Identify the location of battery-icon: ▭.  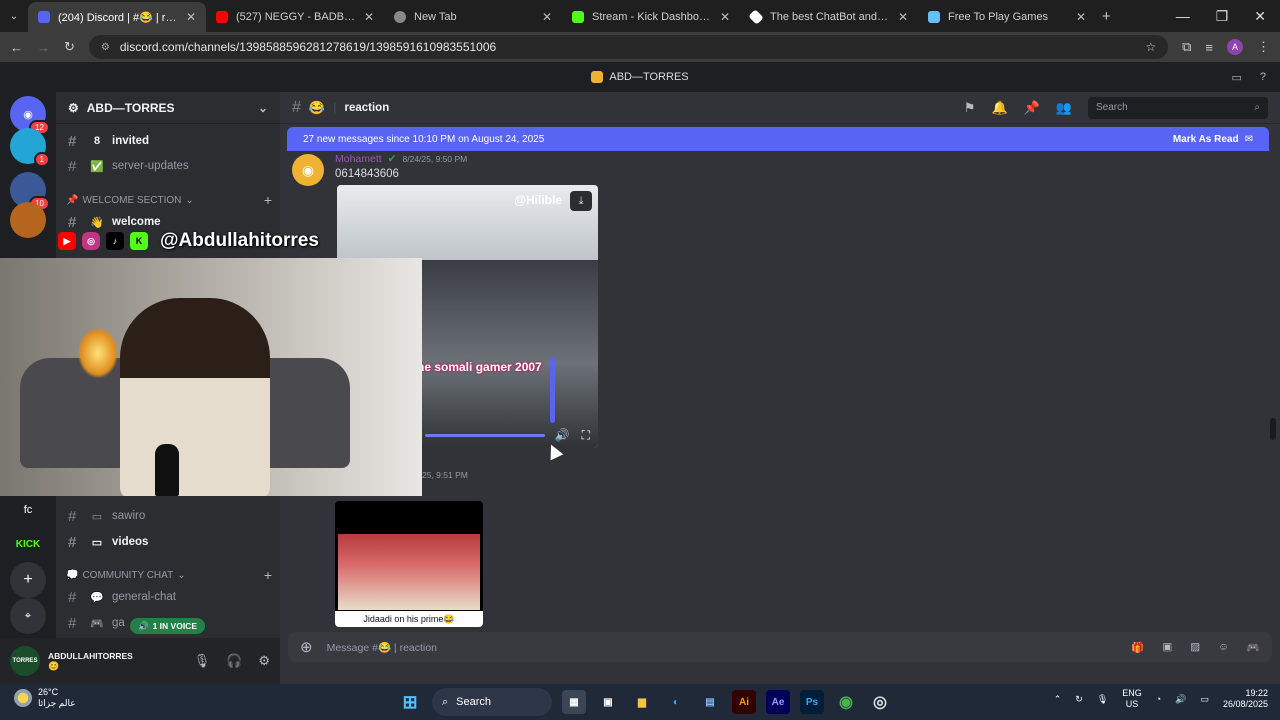
(1204, 699).